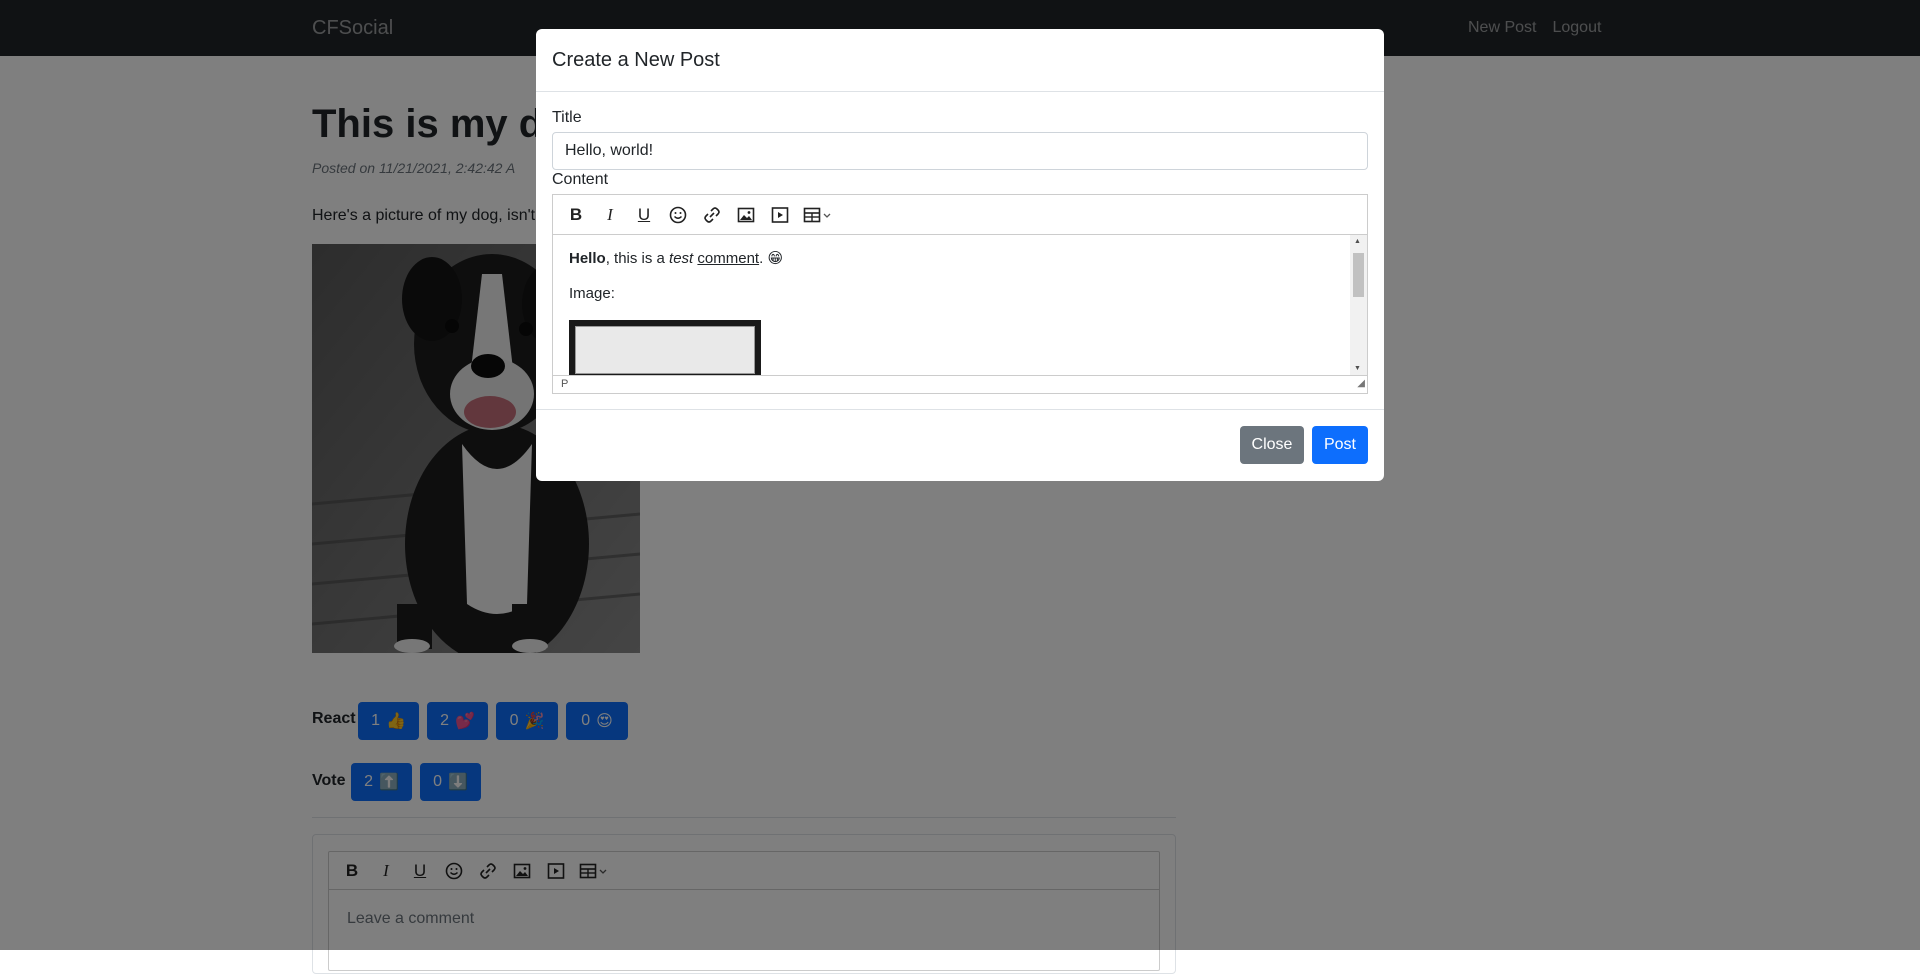 Image resolution: width=1920 pixels, height=974 pixels. Describe the element at coordinates (960, 60) in the screenshot. I see `modal-header: Create a New Post` at that location.